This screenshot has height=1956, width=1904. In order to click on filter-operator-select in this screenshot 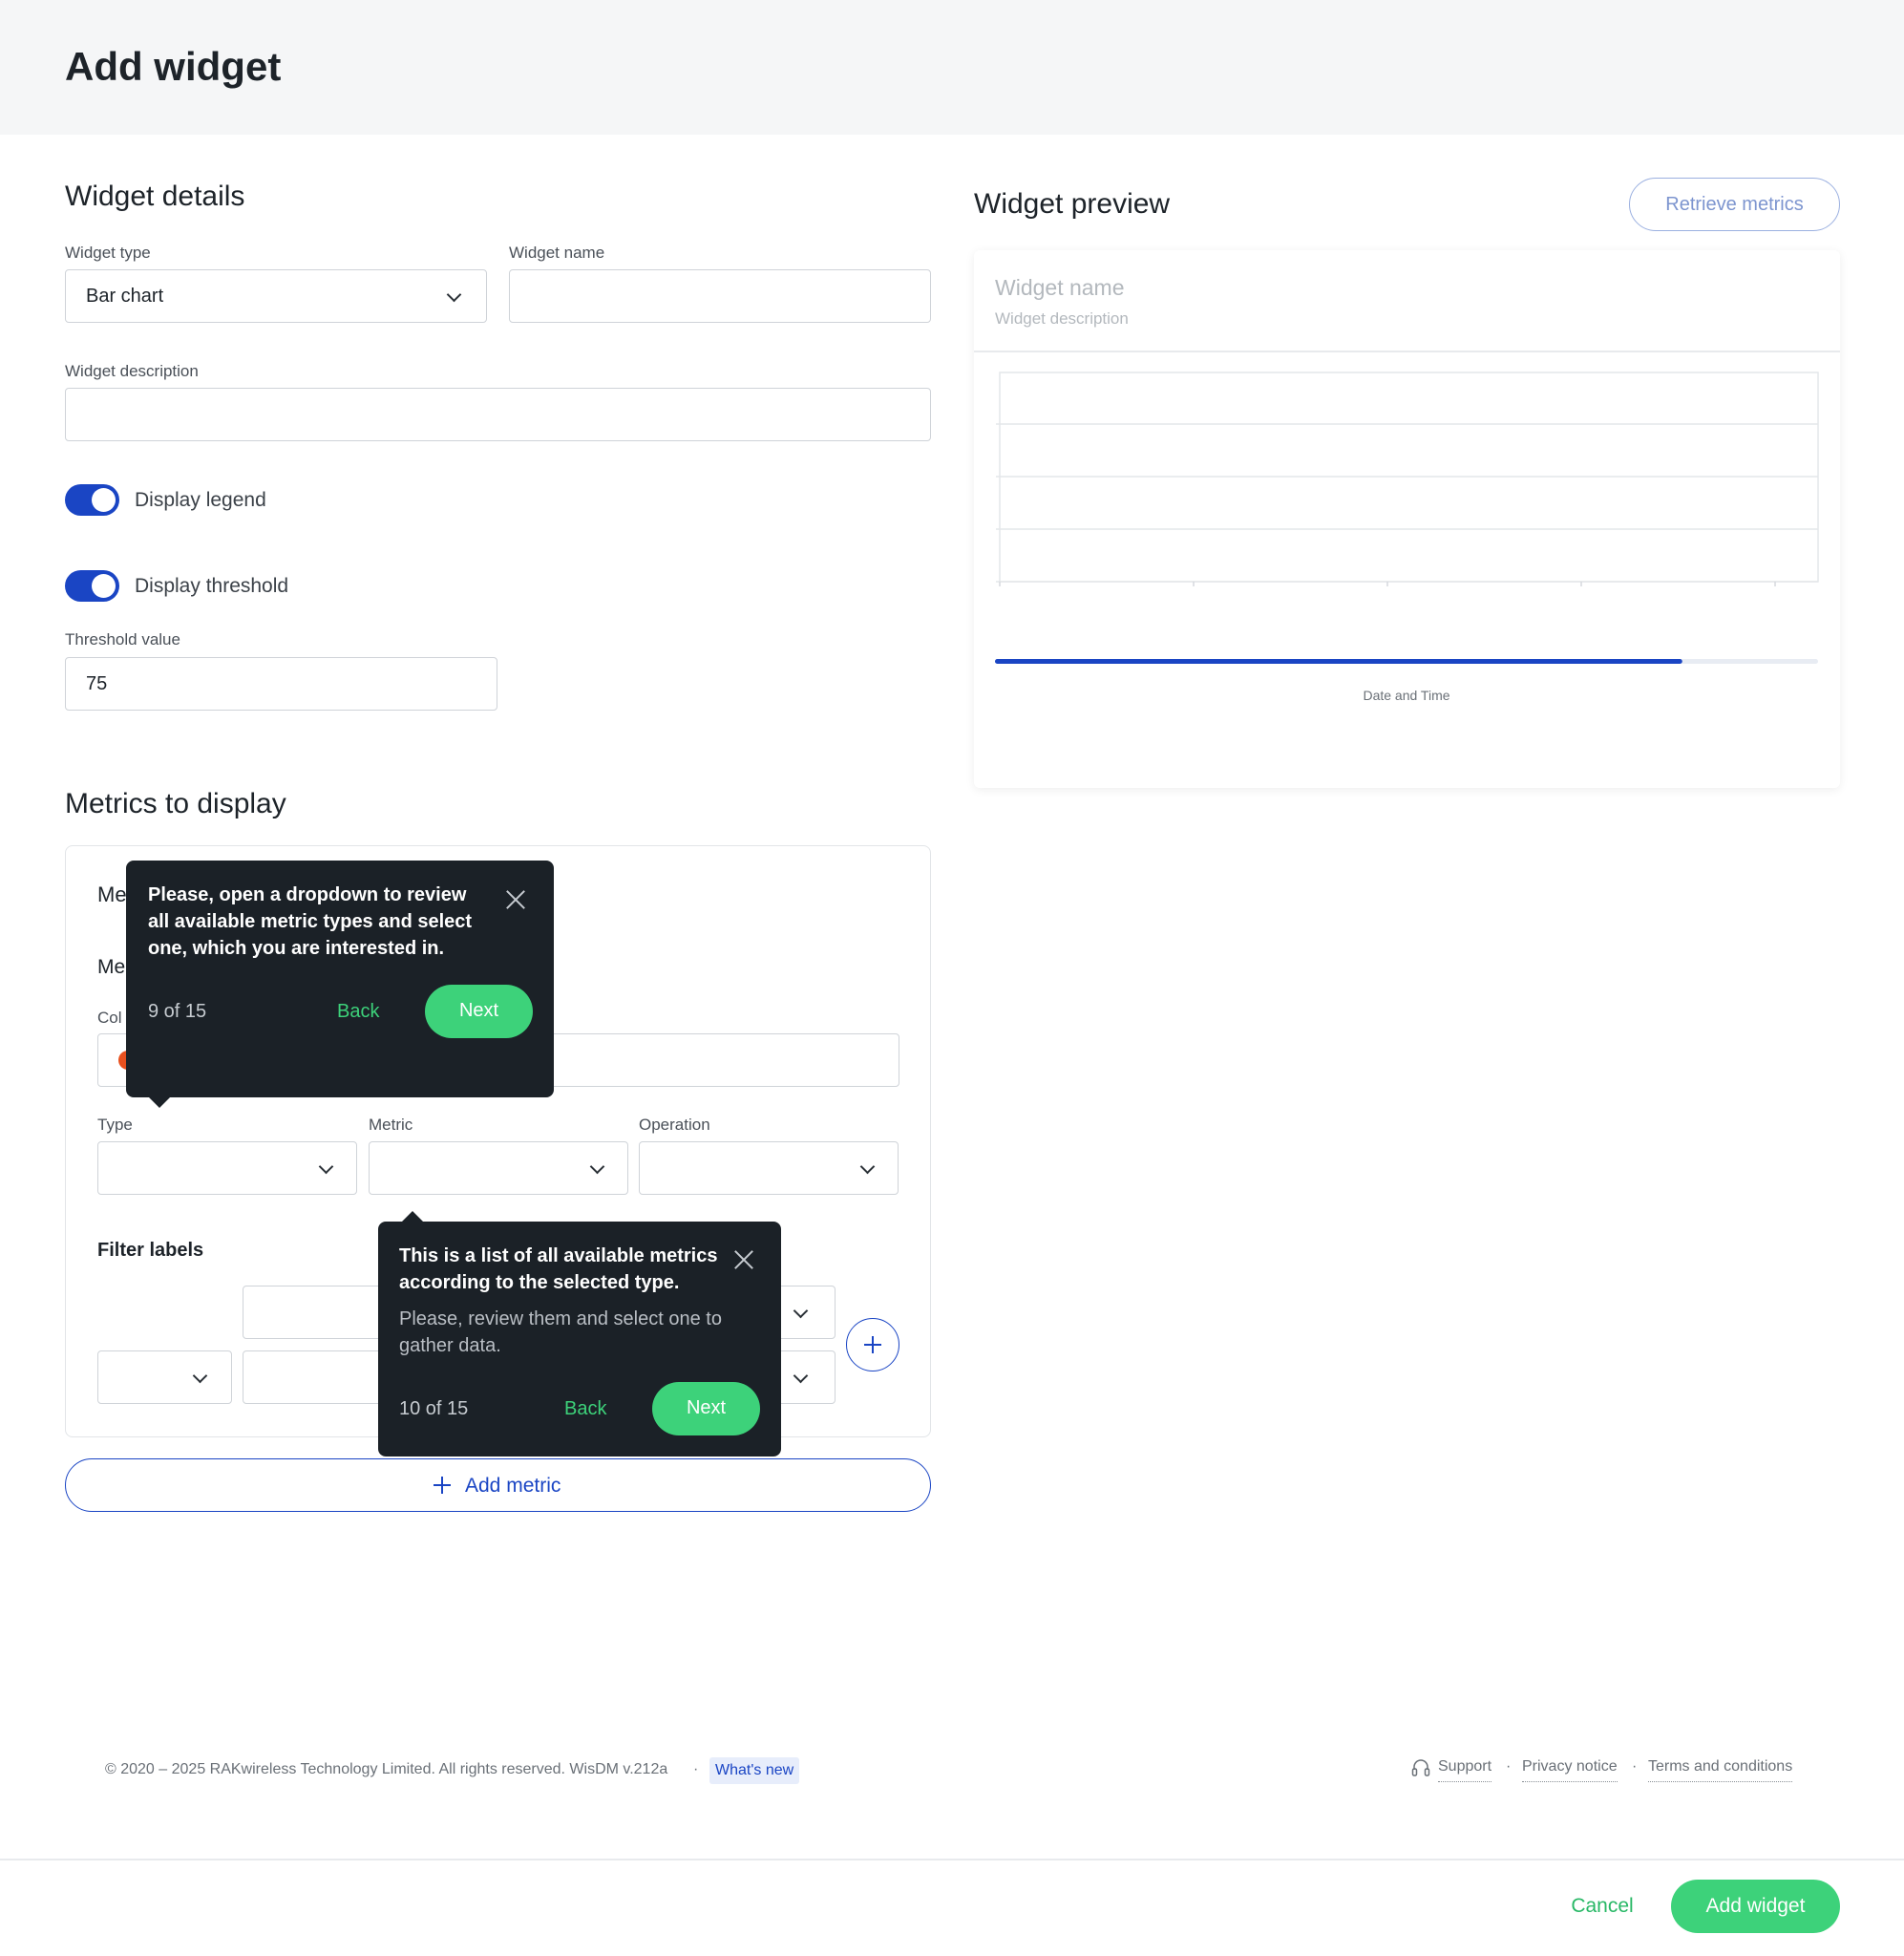, I will do `click(164, 1377)`.